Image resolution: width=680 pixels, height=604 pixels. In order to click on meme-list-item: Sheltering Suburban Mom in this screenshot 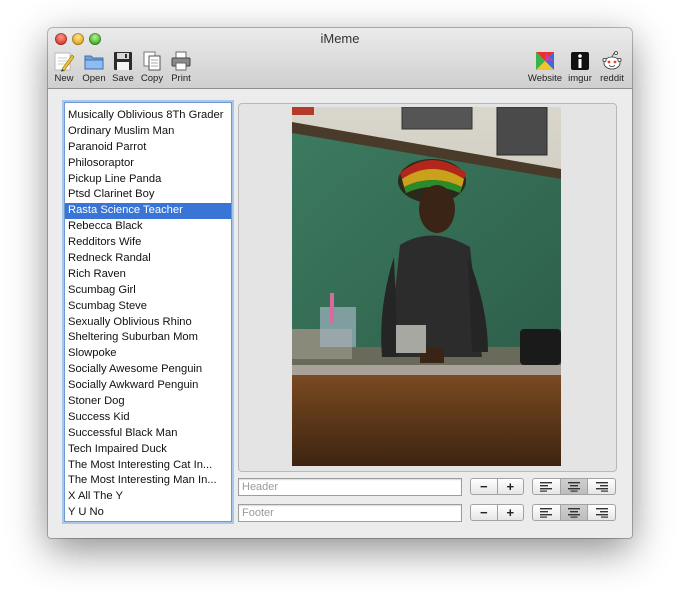, I will do `click(148, 338)`.